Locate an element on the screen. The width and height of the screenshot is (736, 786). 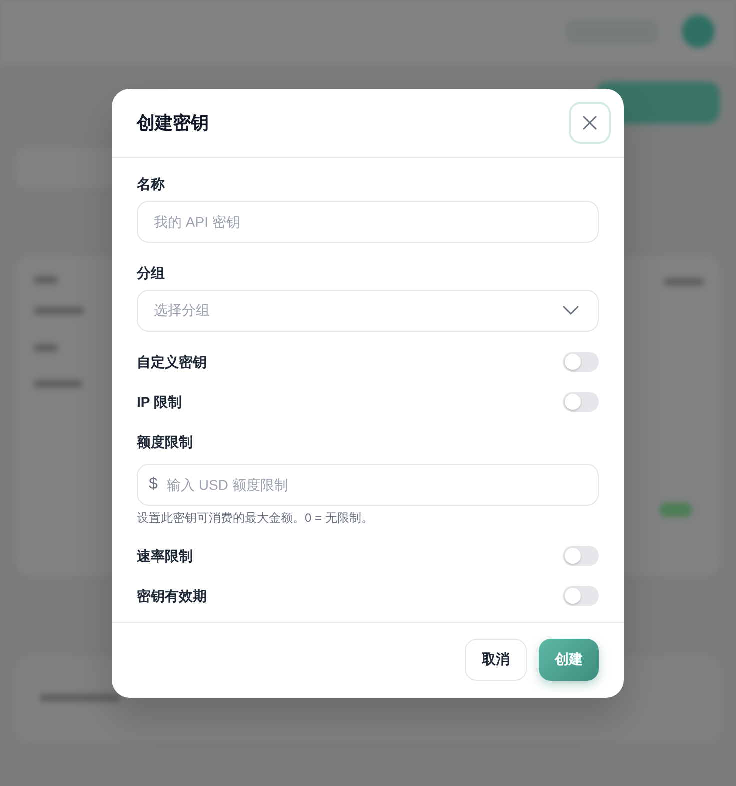
currency-symbol: $ is located at coordinates (153, 484).